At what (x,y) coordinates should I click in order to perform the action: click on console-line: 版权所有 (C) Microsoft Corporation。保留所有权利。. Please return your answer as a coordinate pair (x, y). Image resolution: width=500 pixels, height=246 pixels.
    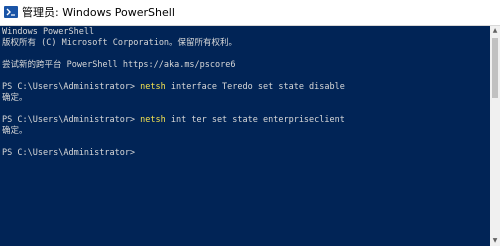
    Looking at the image, I should click on (120, 43).